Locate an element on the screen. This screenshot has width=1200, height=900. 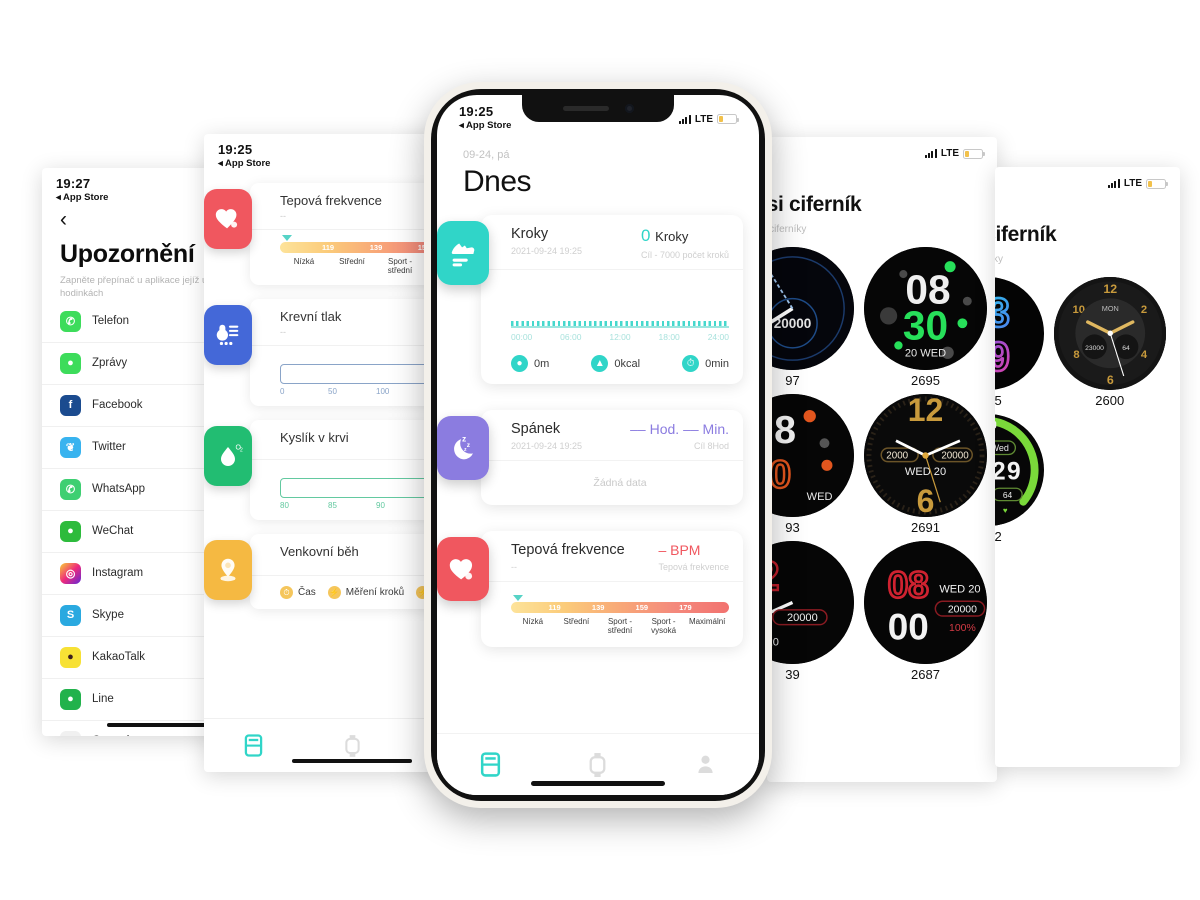
card-value: –– Hod. –– Min. is located at coordinates (679, 429).